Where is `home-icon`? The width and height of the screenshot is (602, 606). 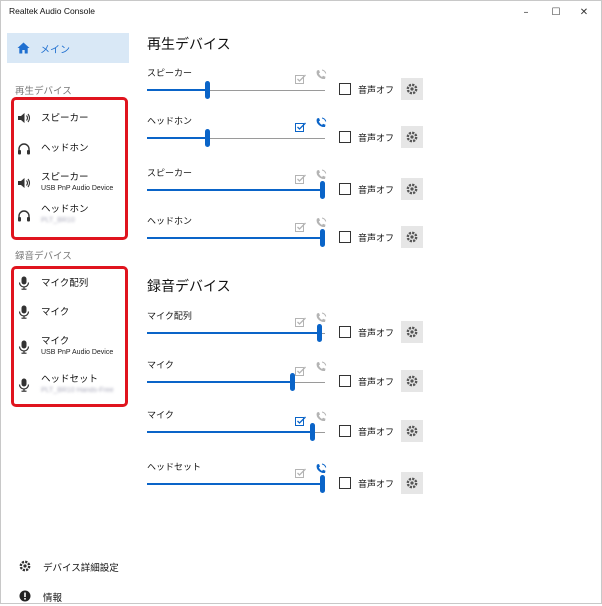
home-icon is located at coordinates (23, 48).